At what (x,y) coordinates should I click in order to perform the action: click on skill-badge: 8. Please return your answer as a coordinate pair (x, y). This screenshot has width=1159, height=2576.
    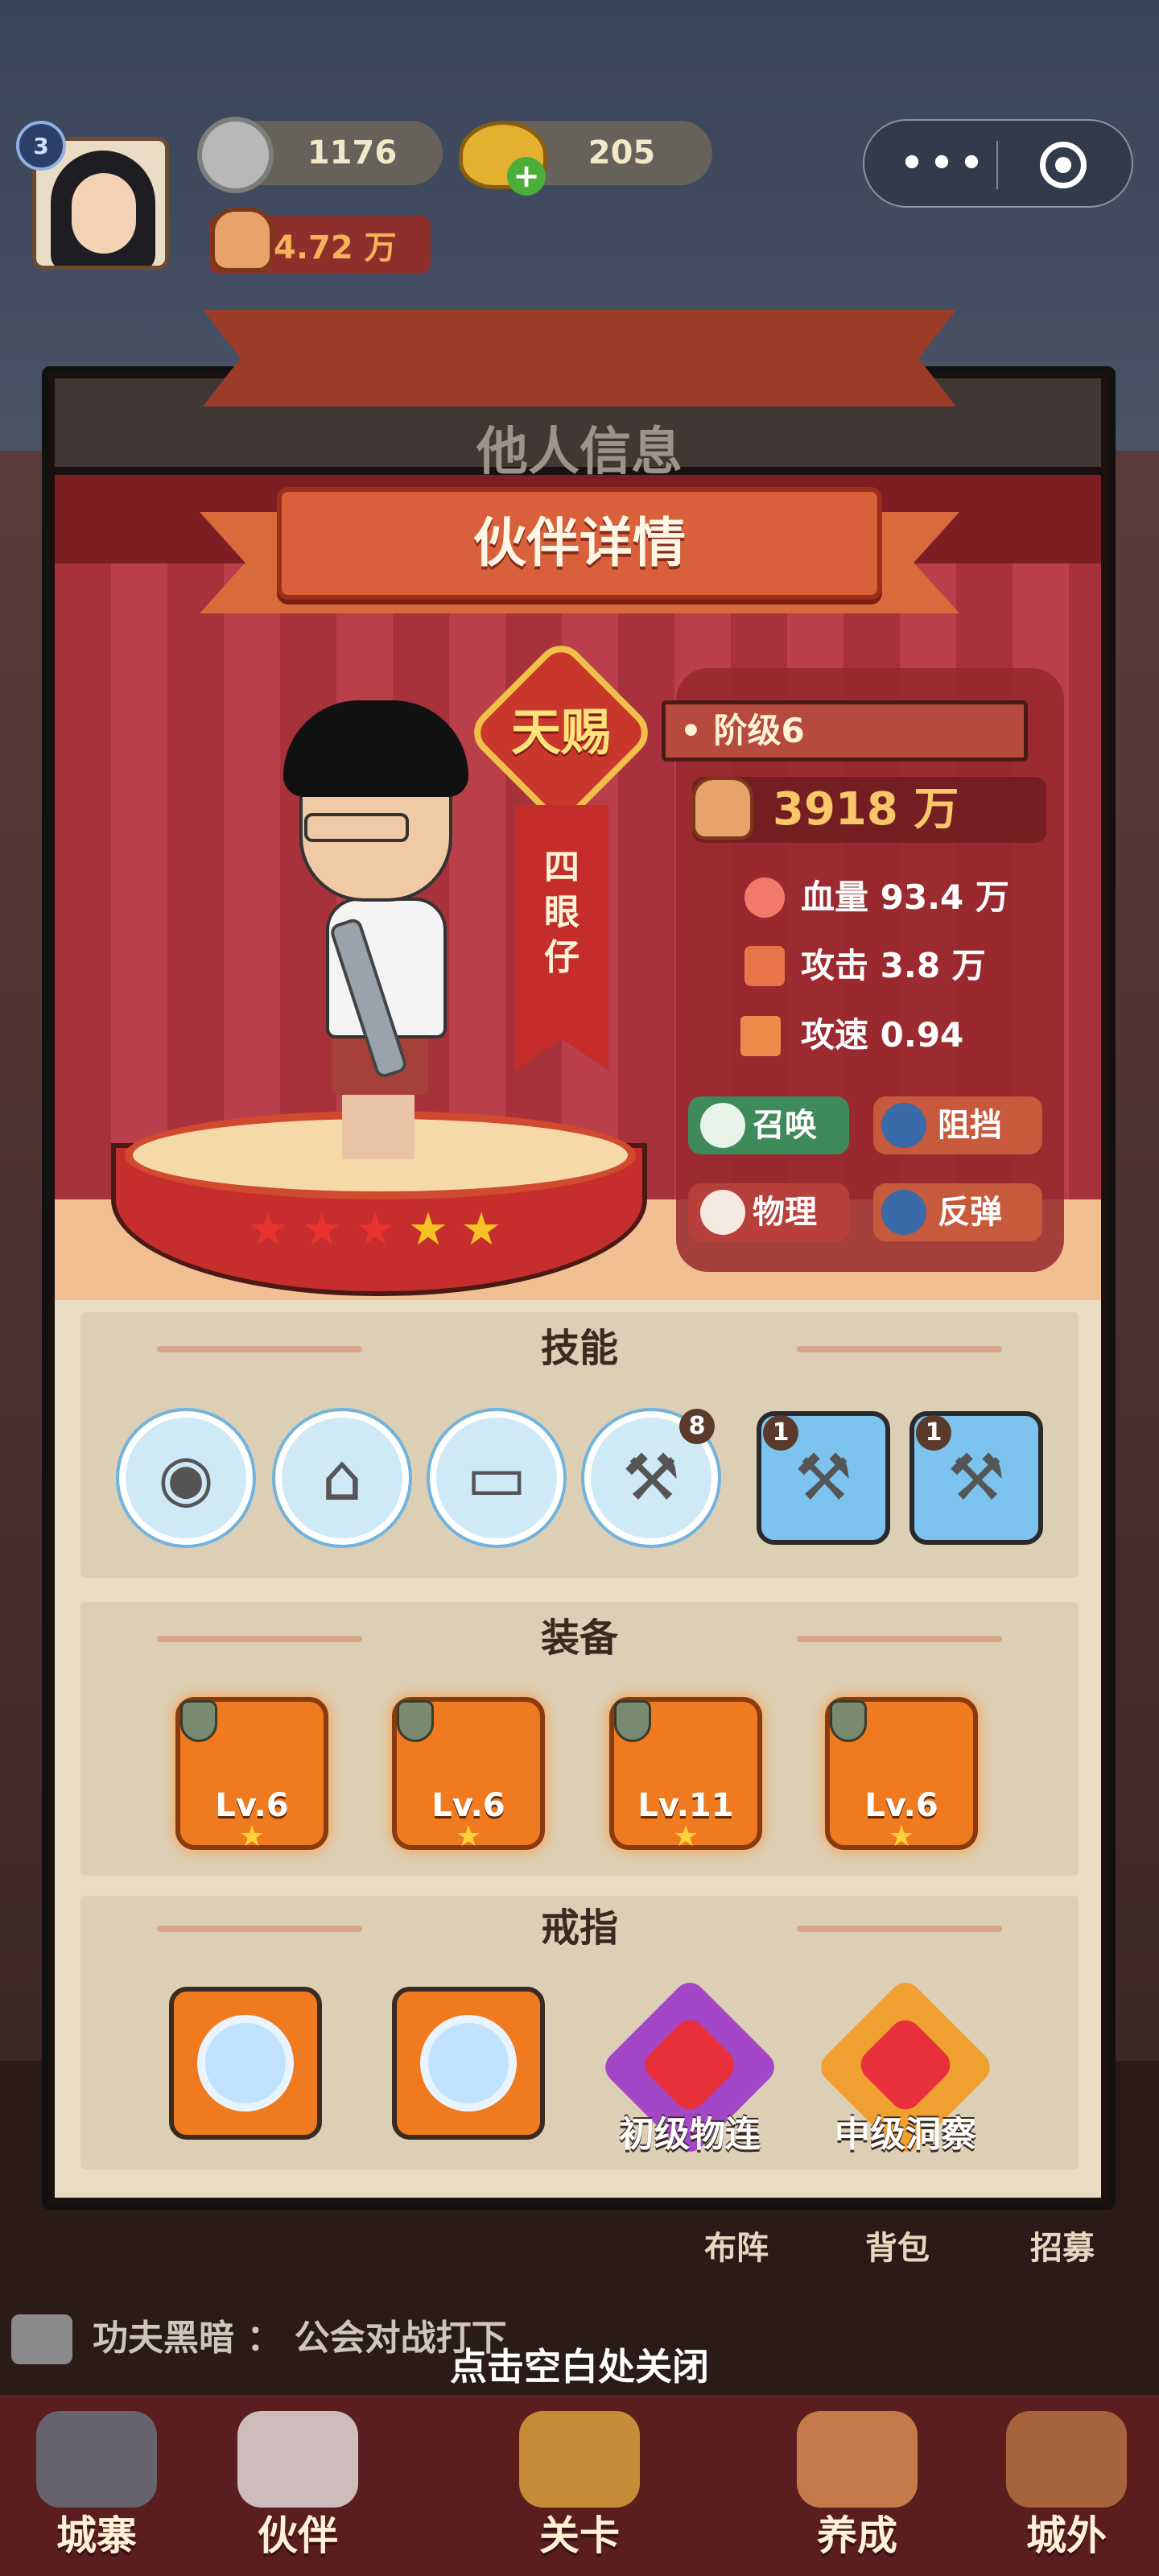
    Looking at the image, I should click on (697, 1426).